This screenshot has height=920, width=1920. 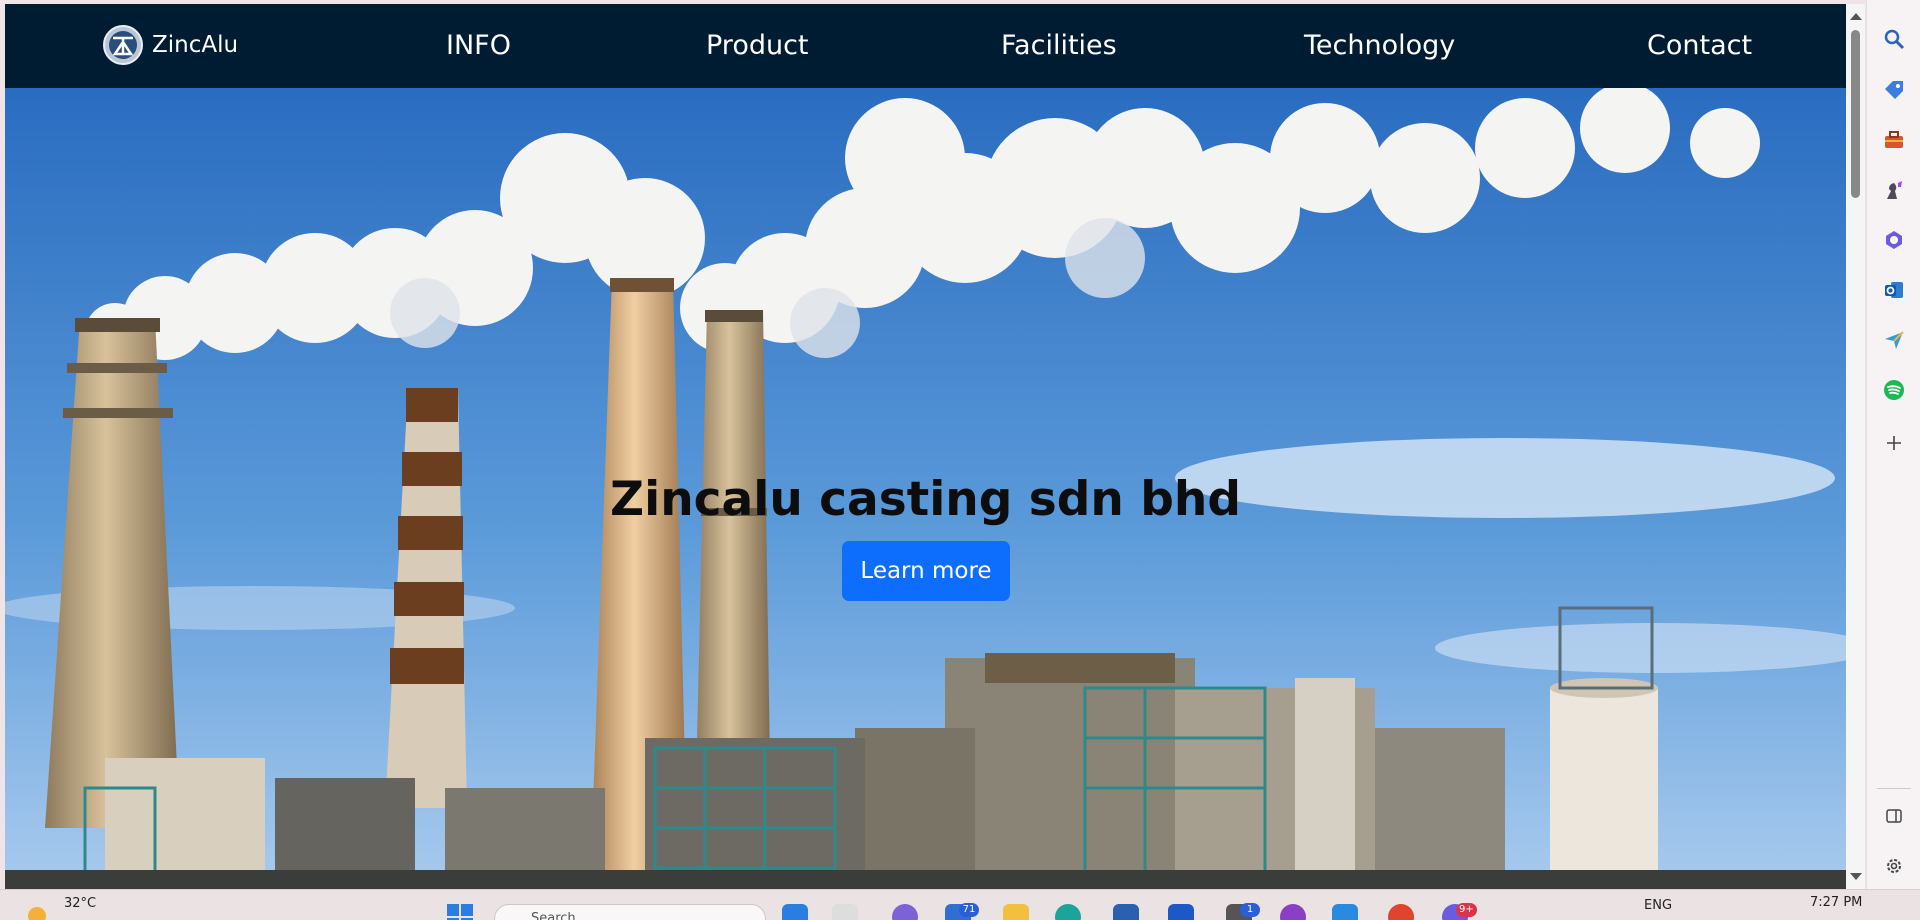 I want to click on nav-technology-link: Technology, so click(x=1379, y=45).